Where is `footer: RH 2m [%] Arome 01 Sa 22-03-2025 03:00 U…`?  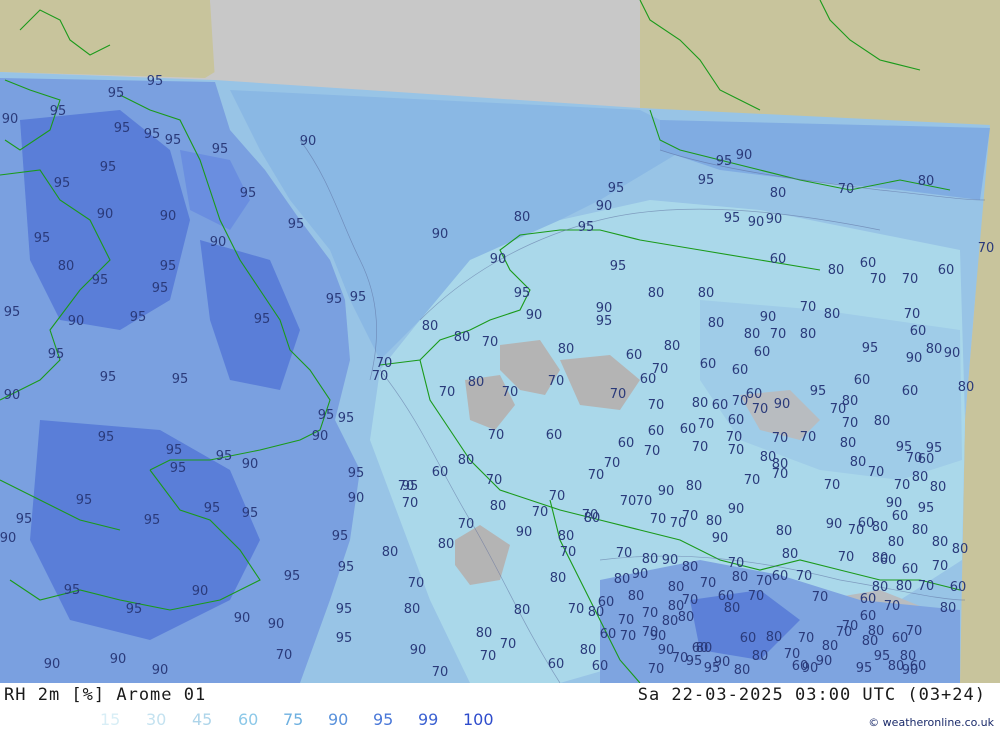 footer: RH 2m [%] Arome 01 Sa 22-03-2025 03:00 U… is located at coordinates (500, 708).